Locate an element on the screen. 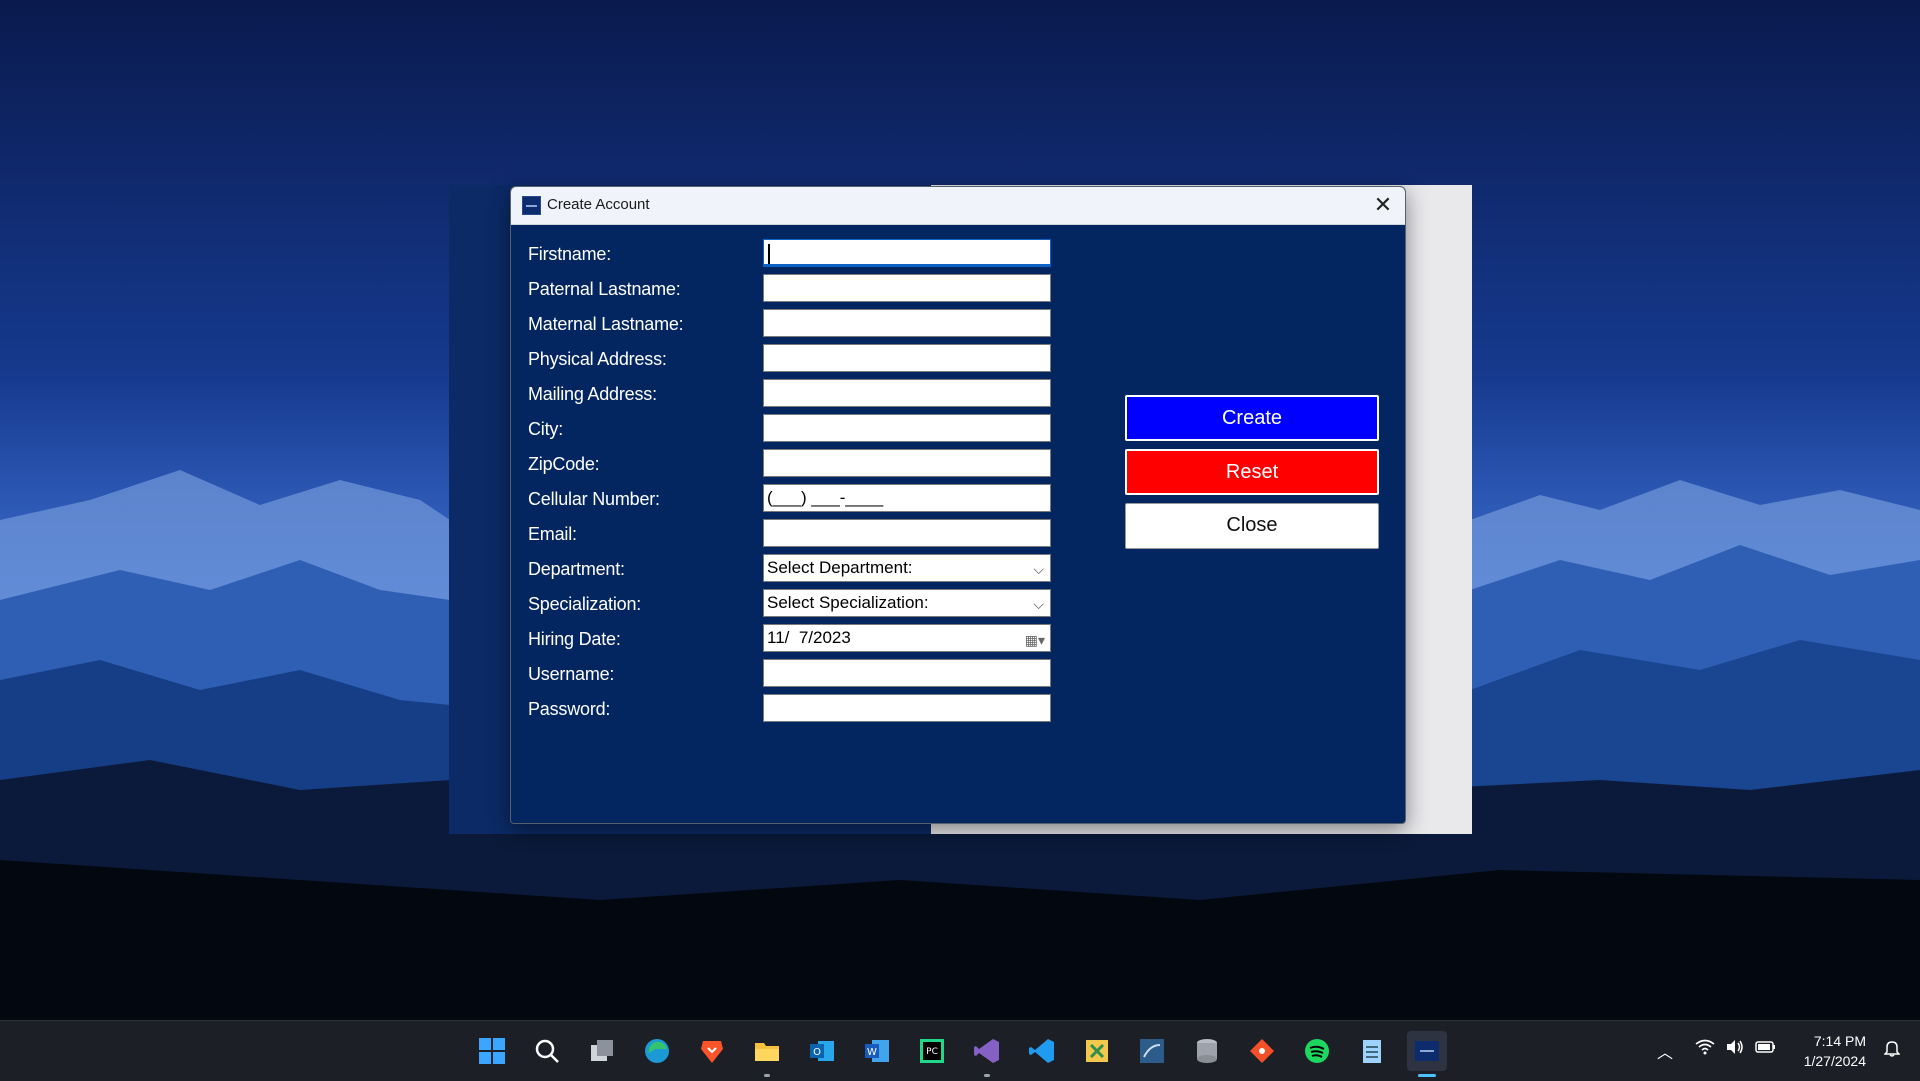 This screenshot has height=1081, width=1920. username-input is located at coordinates (907, 673).